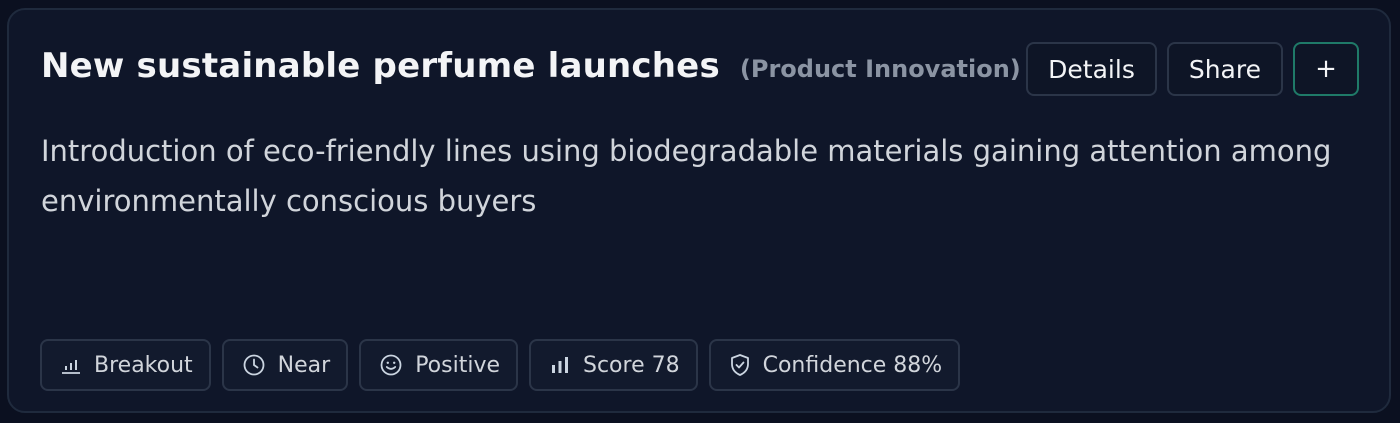  I want to click on chip-label: Confidence 88%, so click(852, 365).